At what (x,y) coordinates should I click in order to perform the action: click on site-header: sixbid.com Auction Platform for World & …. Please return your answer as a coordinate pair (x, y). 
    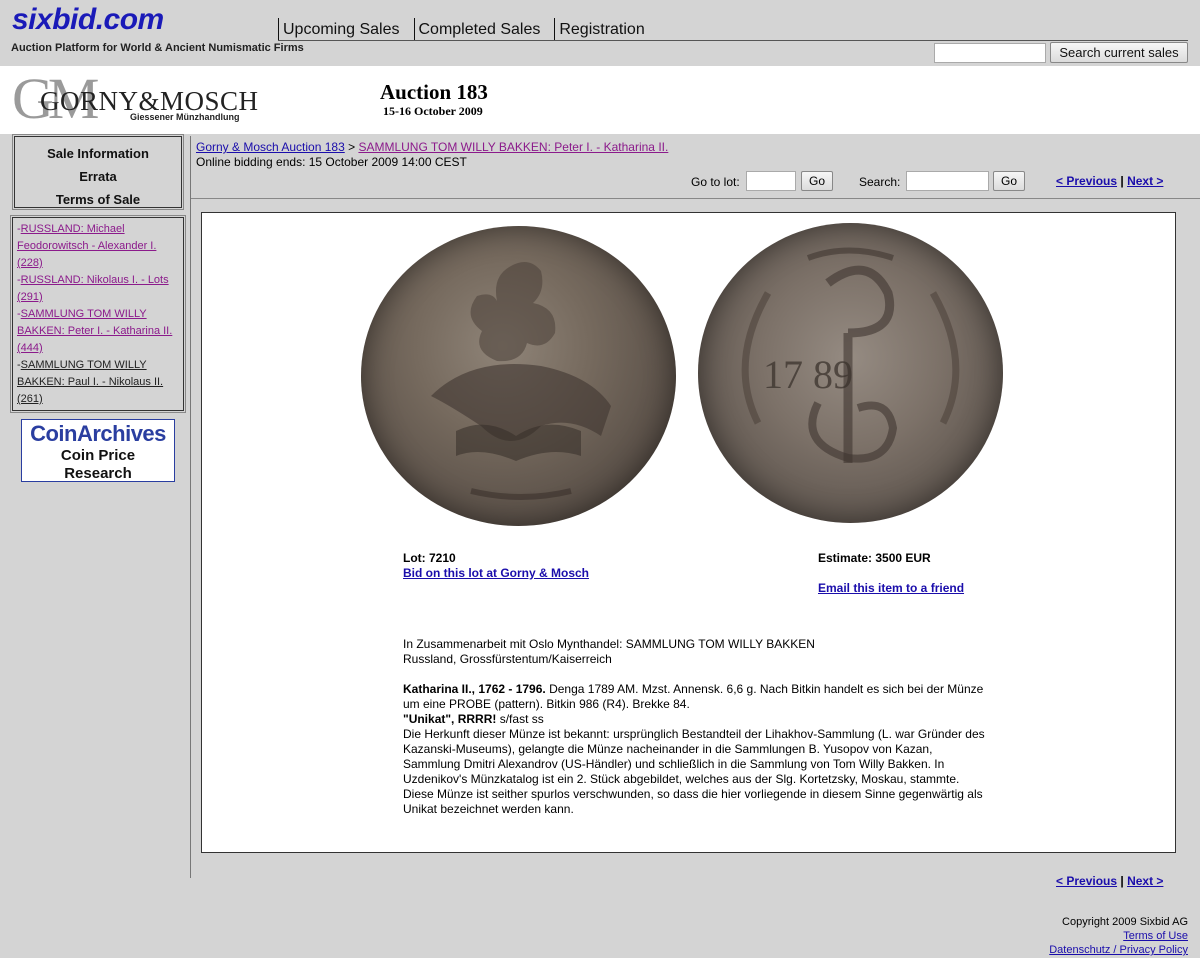
    Looking at the image, I should click on (600, 33).